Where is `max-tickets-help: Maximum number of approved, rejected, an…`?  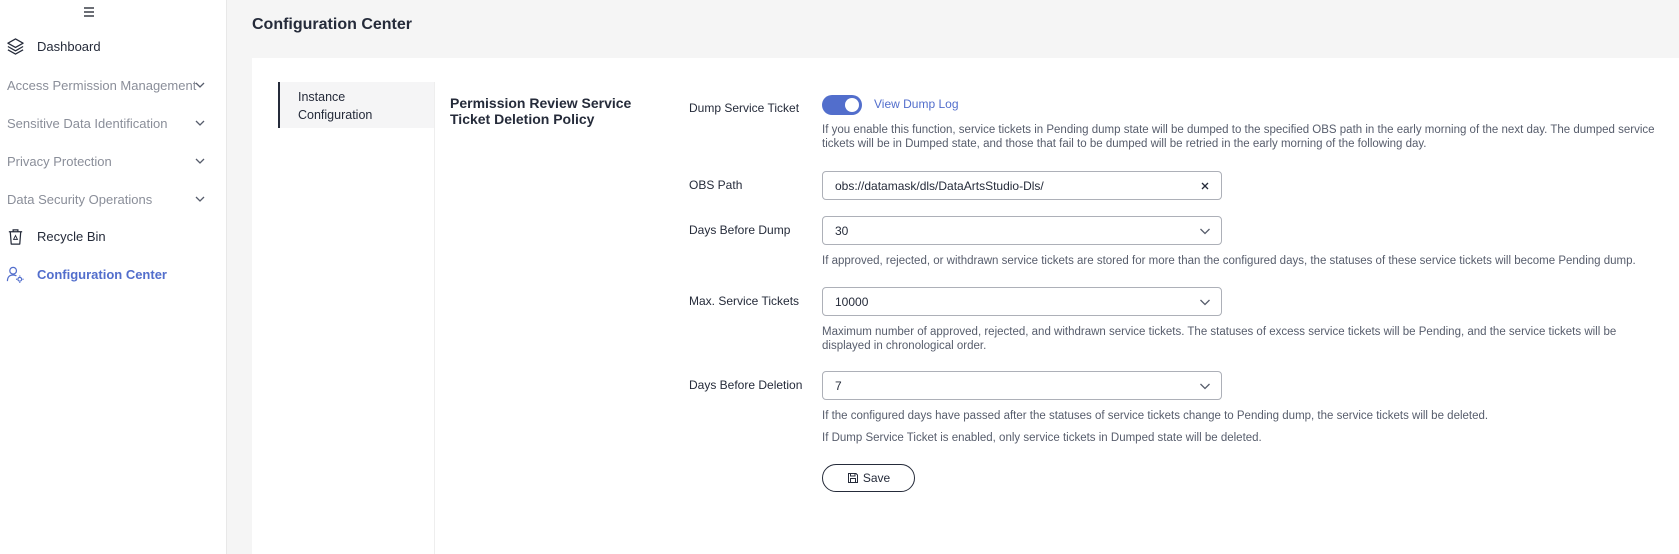
max-tickets-help: Maximum number of approved, rejected, an… is located at coordinates (1219, 339).